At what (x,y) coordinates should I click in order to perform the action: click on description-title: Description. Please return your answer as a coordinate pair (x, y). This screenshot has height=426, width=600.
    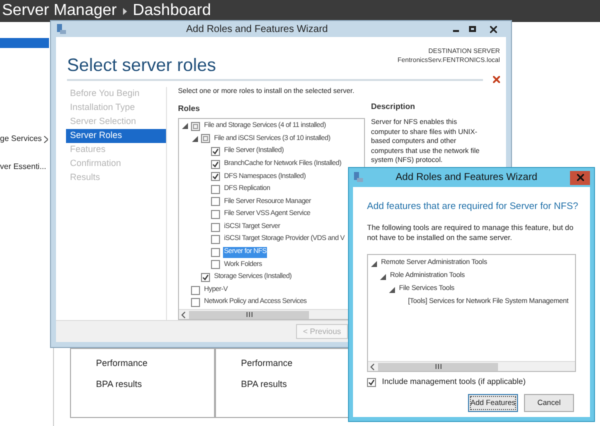
    Looking at the image, I should click on (393, 107).